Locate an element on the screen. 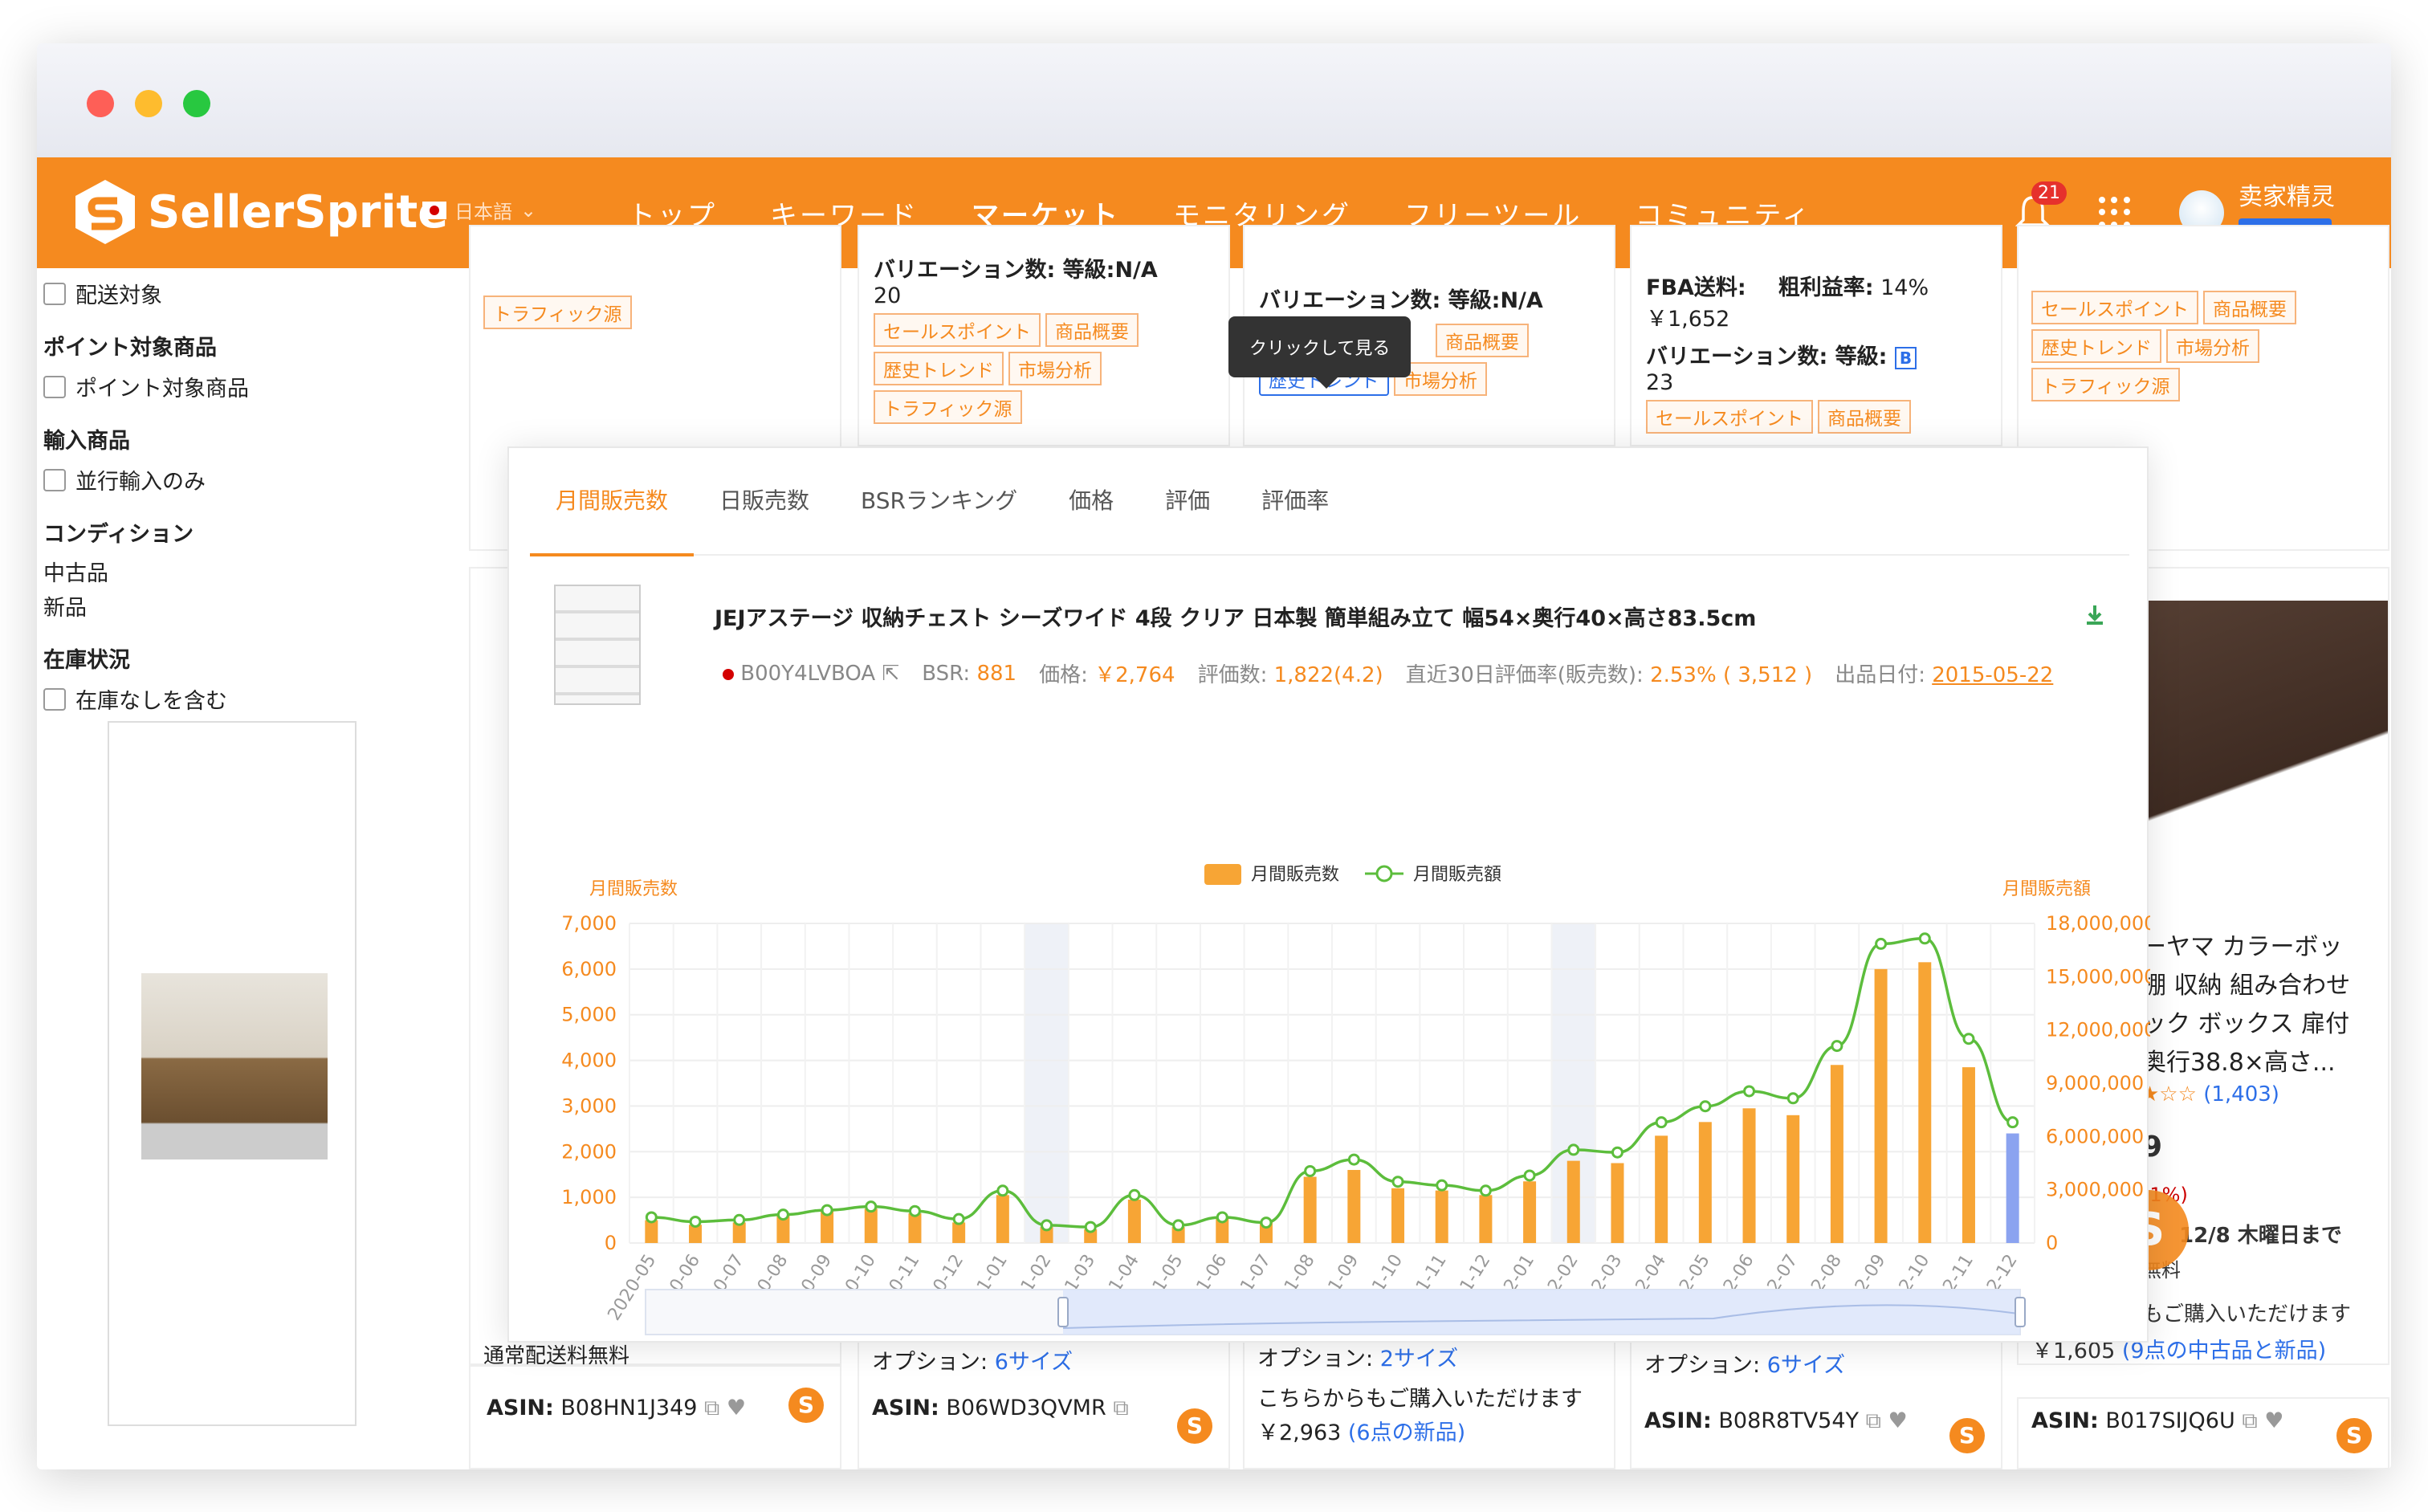  tab-monthly-sales: 月間販売数 is located at coordinates (612, 502).